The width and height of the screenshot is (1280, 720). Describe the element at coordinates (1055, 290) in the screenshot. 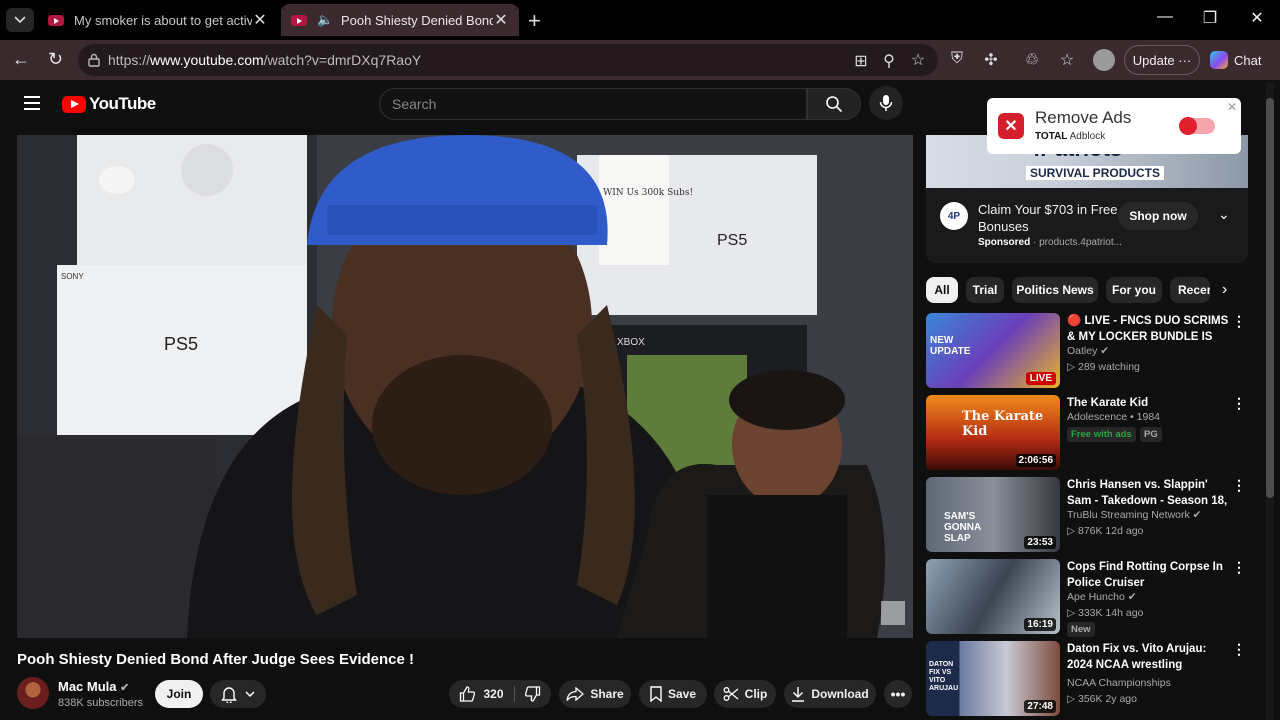

I see `chip-politics-news: Politics News` at that location.